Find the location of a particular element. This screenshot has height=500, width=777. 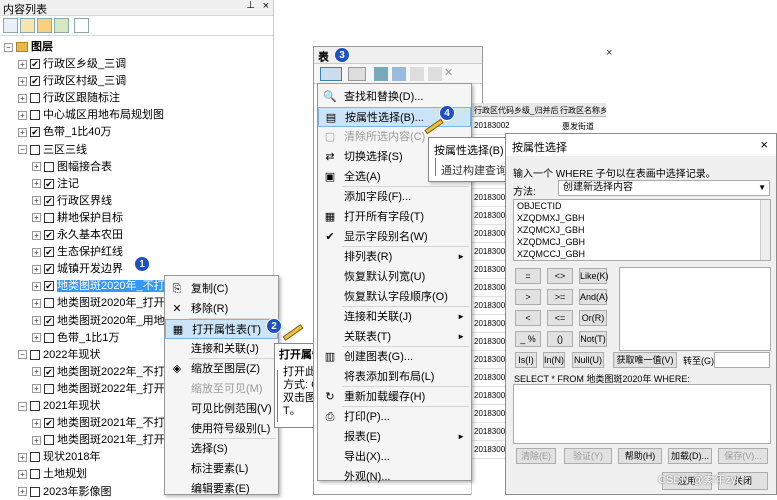

layer-tree-item: + 地类图斑2021年_打开 is located at coordinates (98, 440).